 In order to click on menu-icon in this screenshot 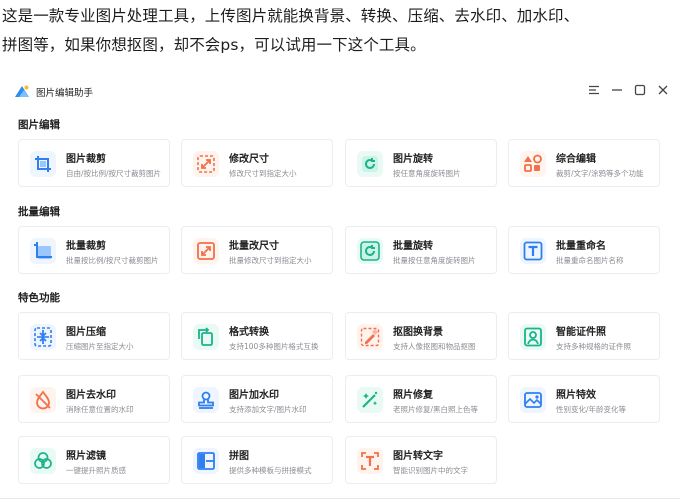, I will do `click(594, 90)`.